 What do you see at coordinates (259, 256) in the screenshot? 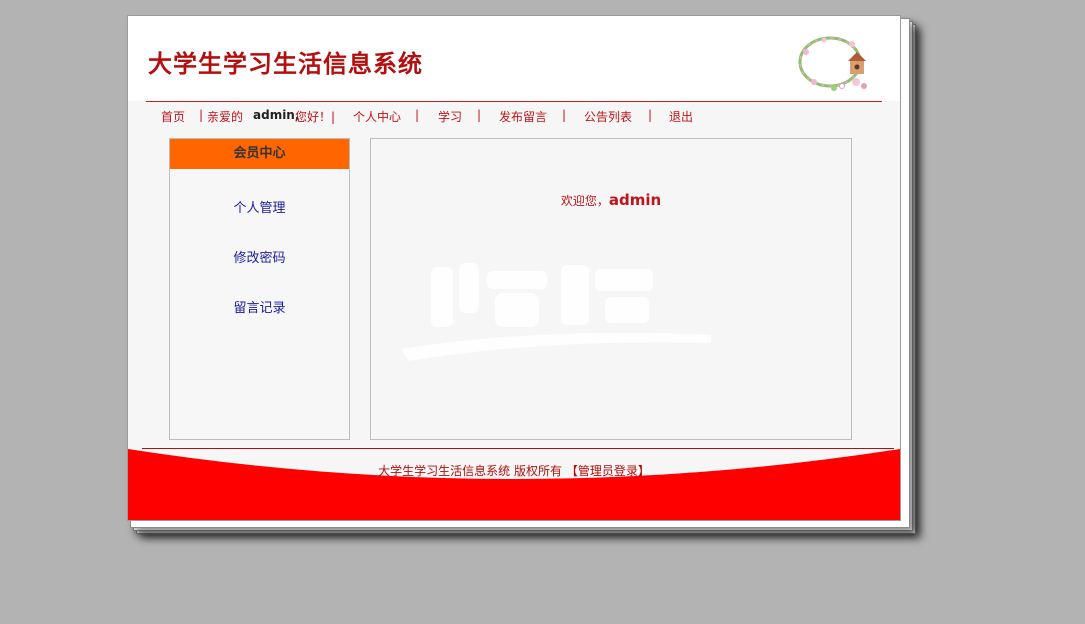
I see `sidebar-item-change-password: 修改密码` at bounding box center [259, 256].